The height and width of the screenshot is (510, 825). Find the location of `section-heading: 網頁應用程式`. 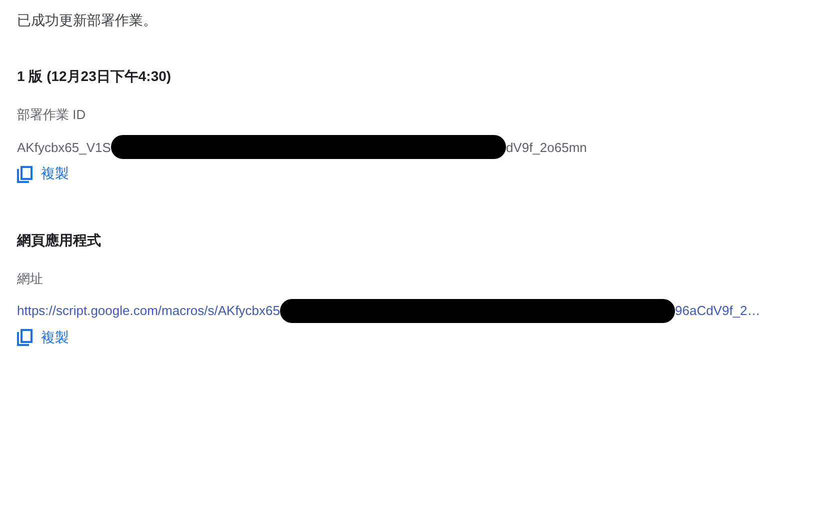

section-heading: 網頁應用程式 is located at coordinates (59, 241).